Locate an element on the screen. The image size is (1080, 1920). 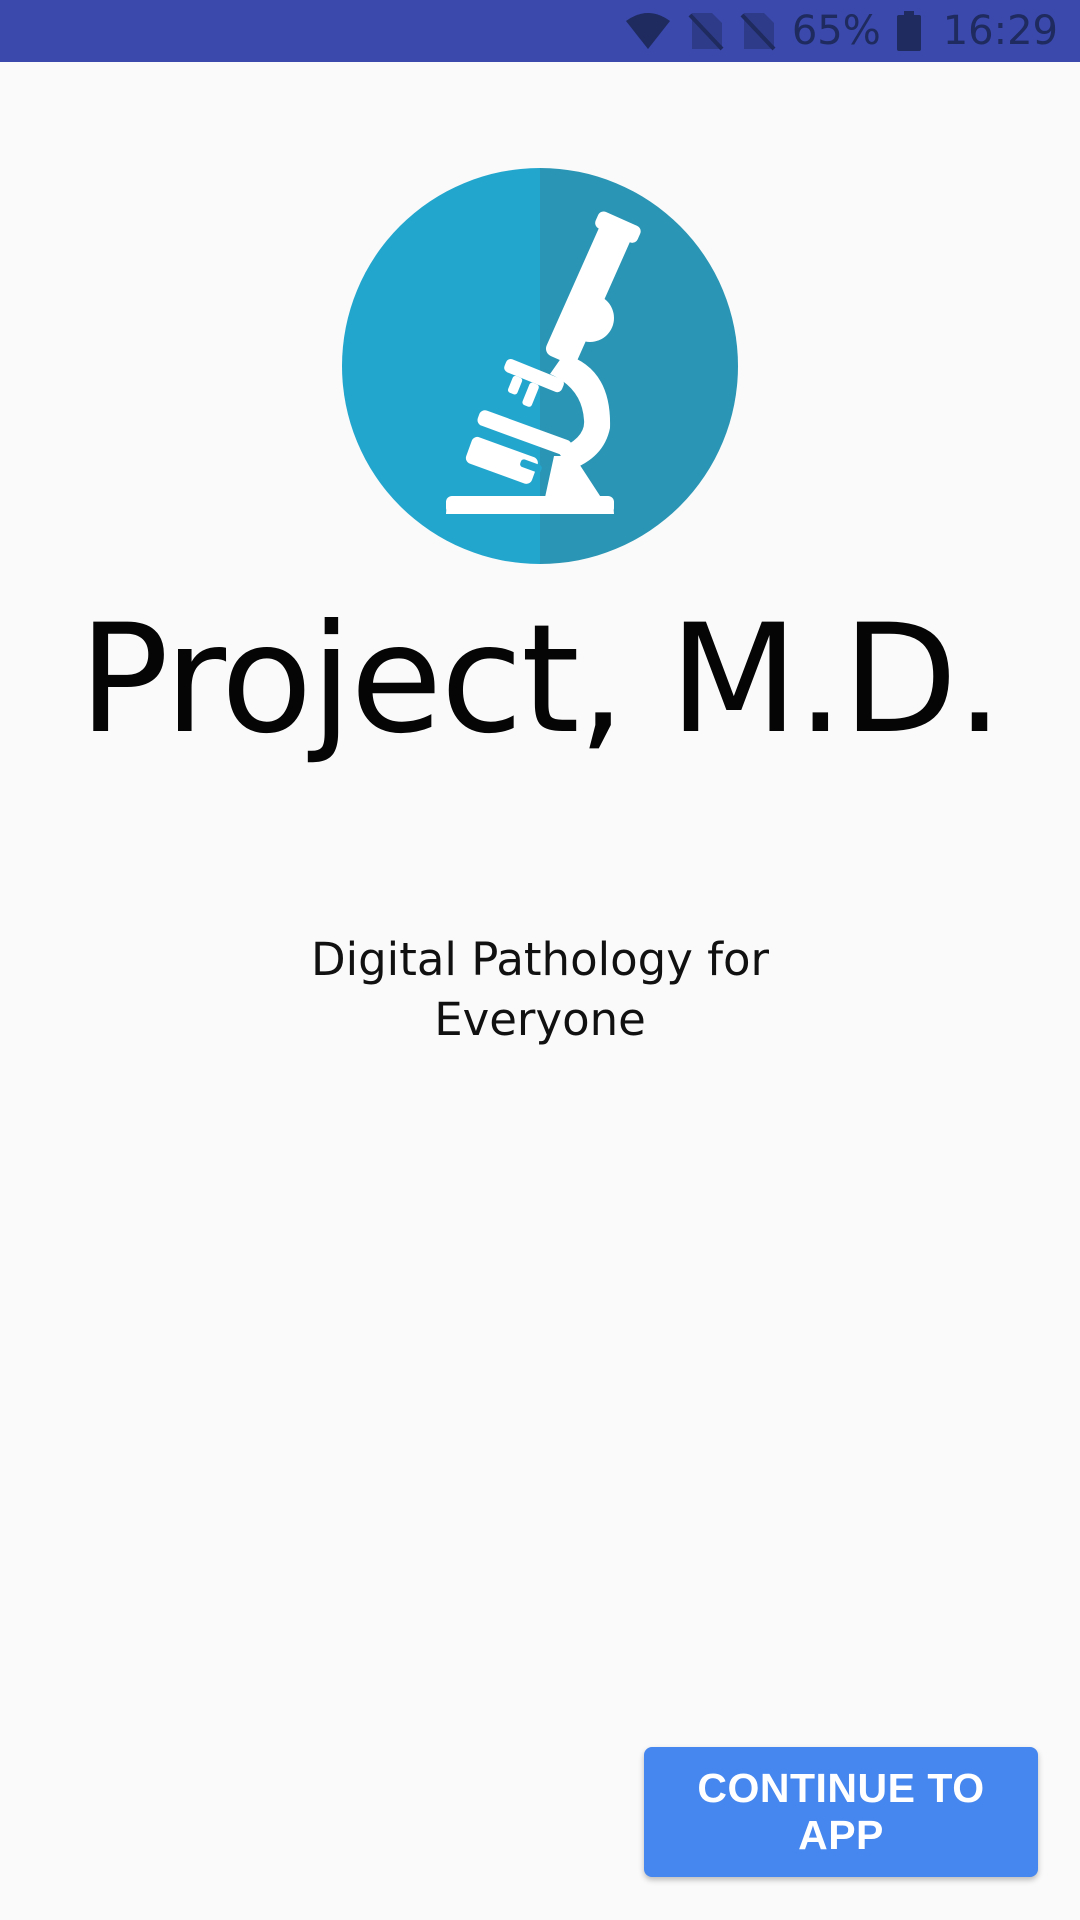
app-title: Project, M.D. is located at coordinates (541, 680).